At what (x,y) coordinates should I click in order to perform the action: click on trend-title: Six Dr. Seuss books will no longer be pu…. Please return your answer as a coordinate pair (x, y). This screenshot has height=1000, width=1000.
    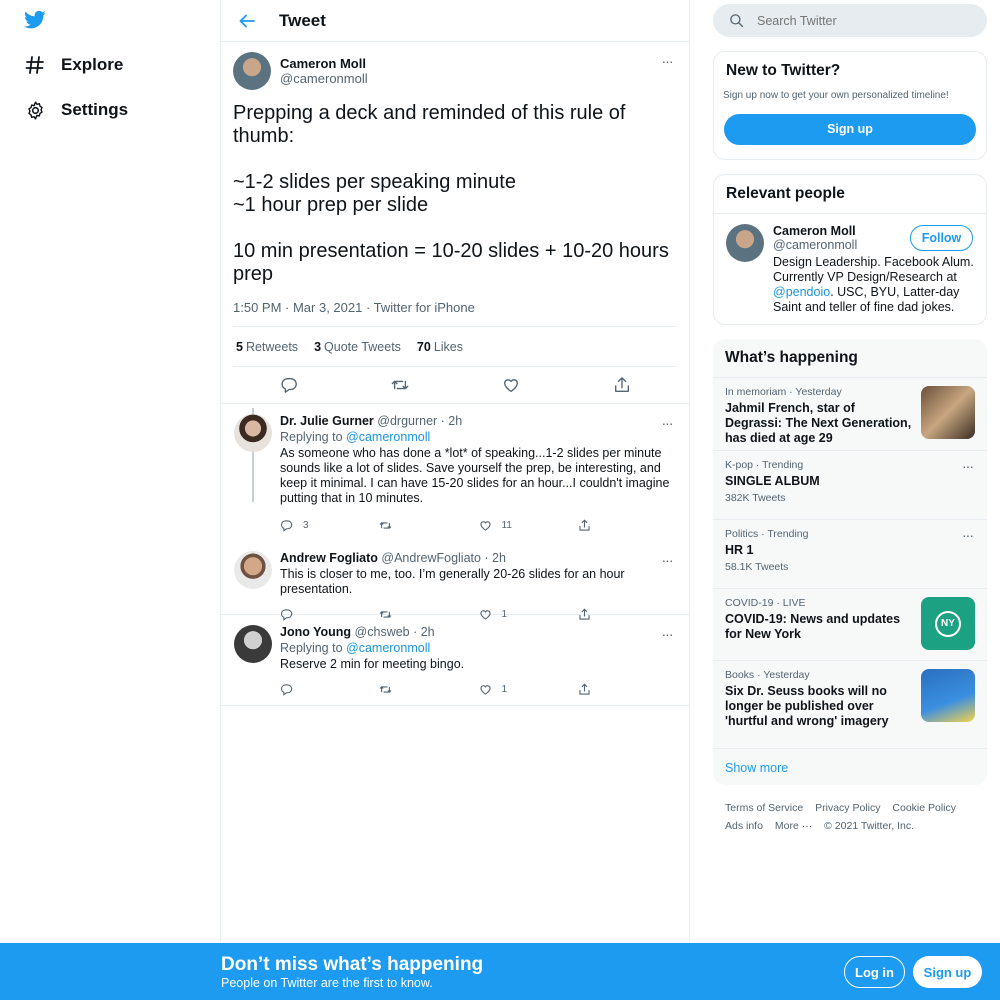
    Looking at the image, I should click on (807, 706).